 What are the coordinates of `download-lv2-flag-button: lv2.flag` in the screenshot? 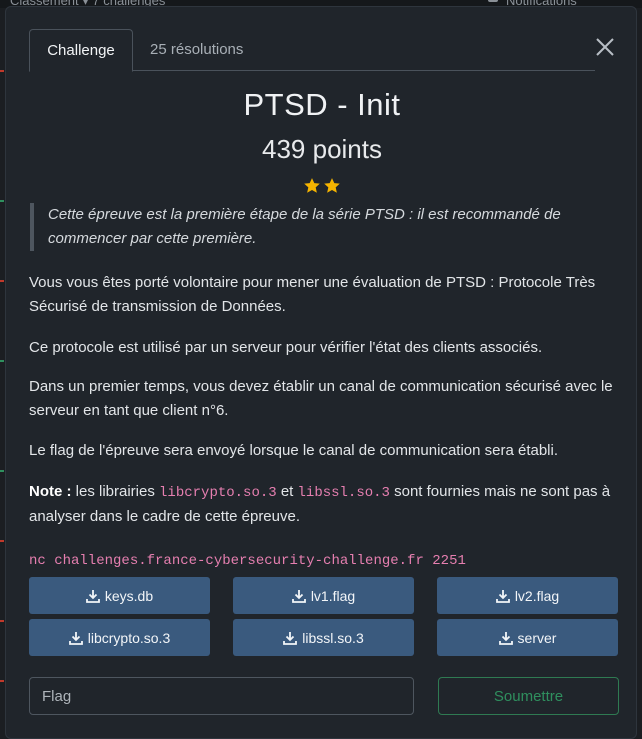 It's located at (527, 595).